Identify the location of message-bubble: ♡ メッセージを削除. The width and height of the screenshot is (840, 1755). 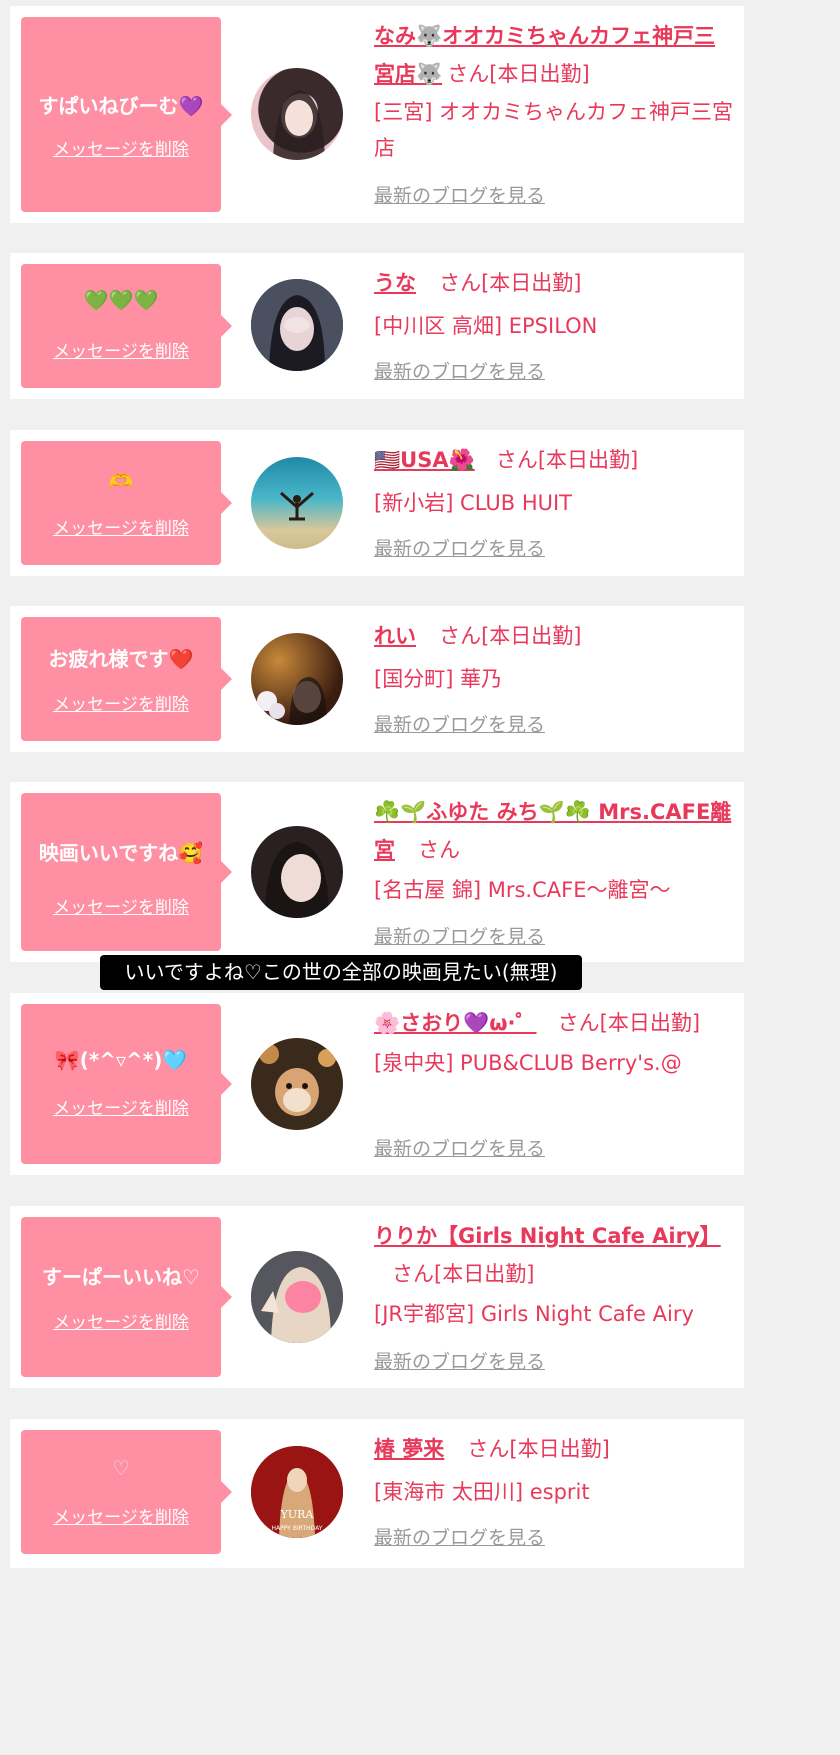
(126, 1492).